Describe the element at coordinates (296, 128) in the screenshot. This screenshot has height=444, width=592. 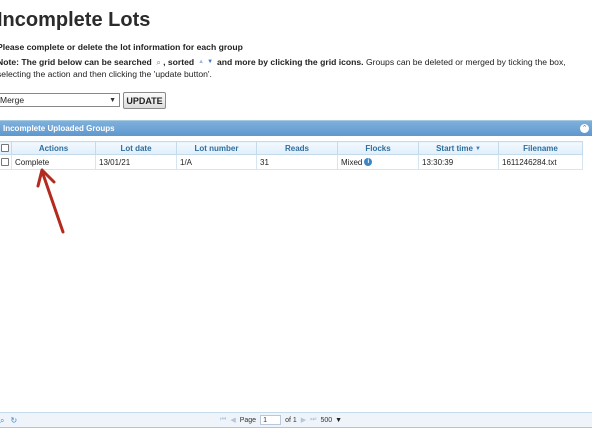
I see `grid-caption: Incomplete Uploaded Groups ⌃` at that location.